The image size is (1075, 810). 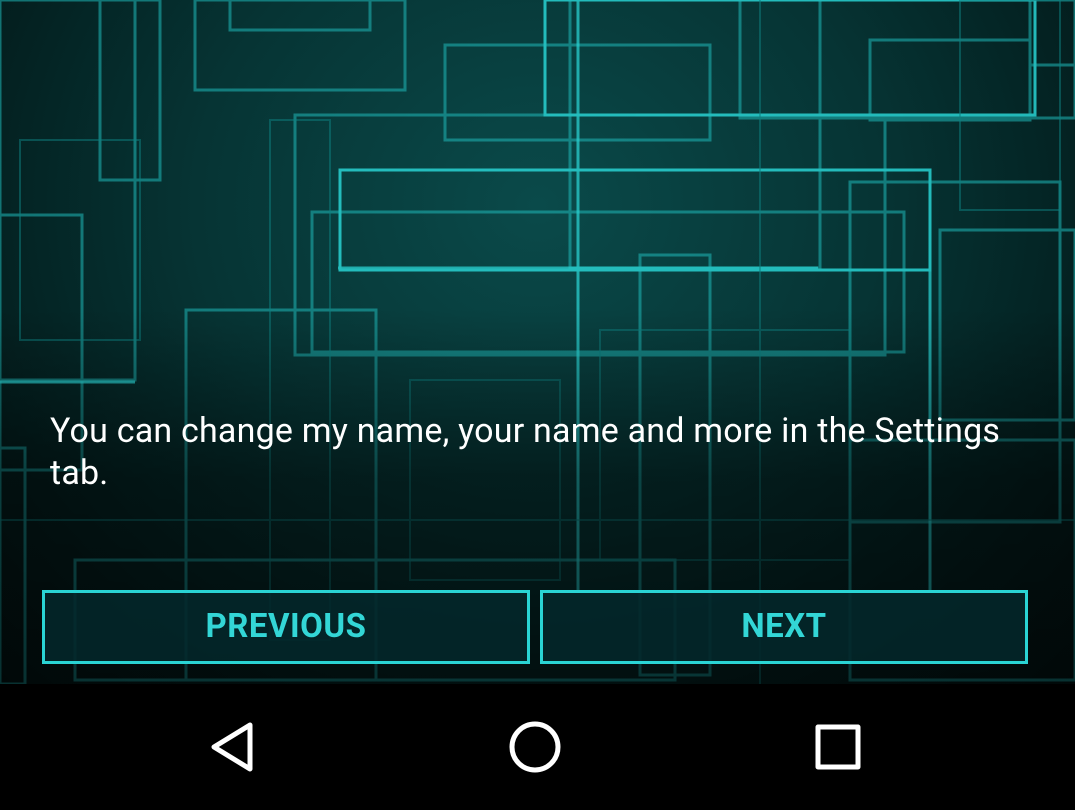 I want to click on recent-apps-button, so click(x=838, y=747).